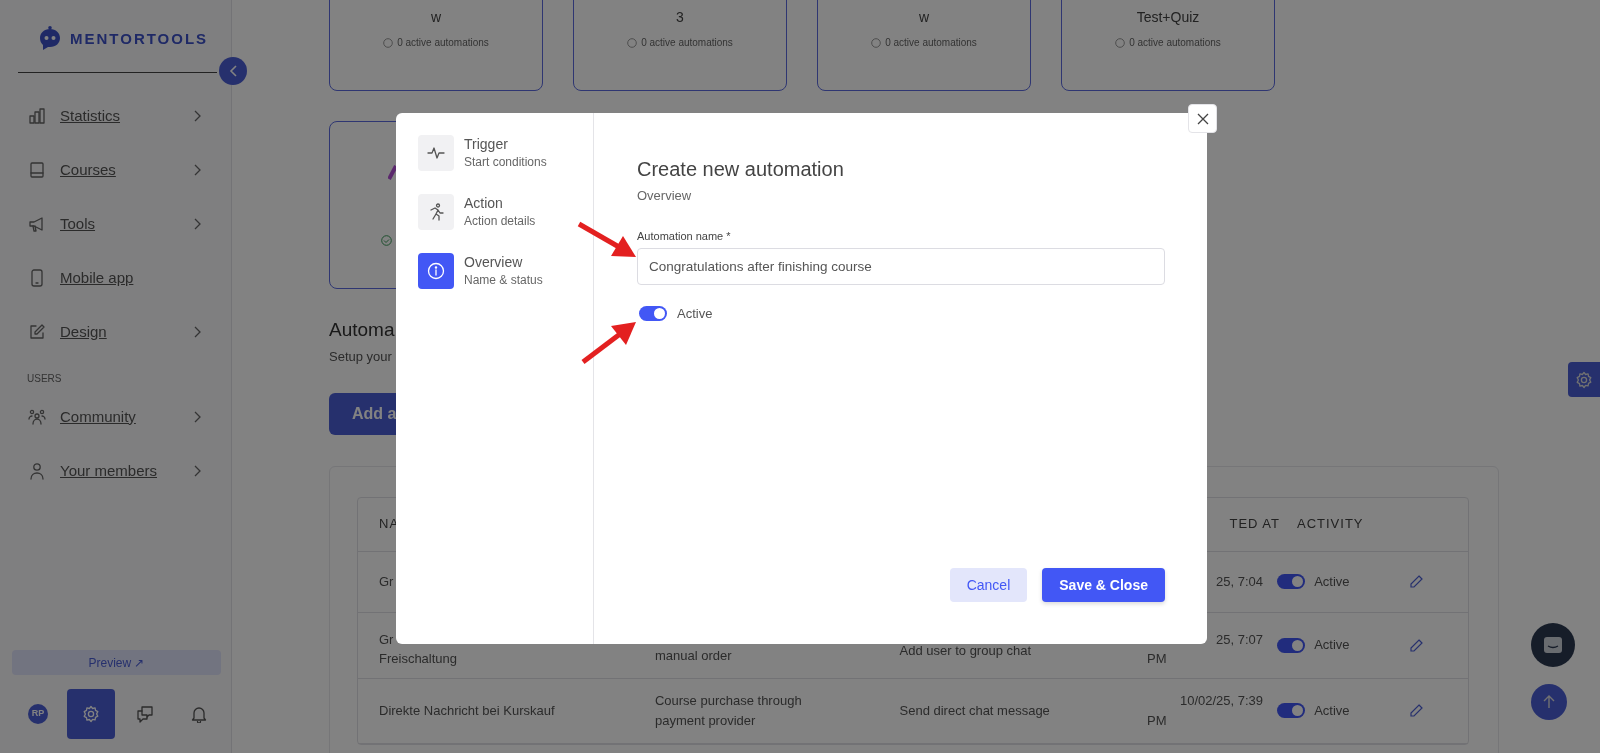 This screenshot has height=753, width=1600. I want to click on modal-title: Create new automation, so click(741, 169).